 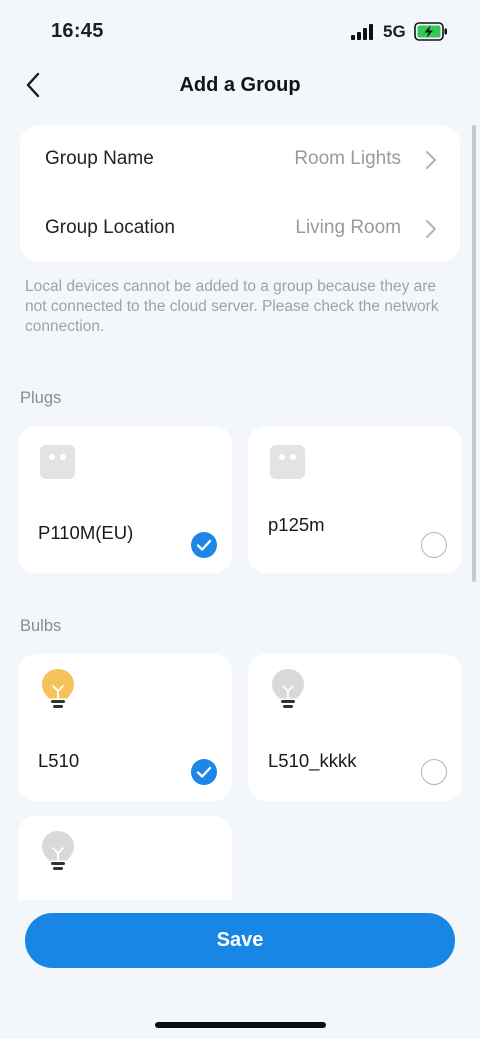 I want to click on device-name: L510, so click(x=59, y=760).